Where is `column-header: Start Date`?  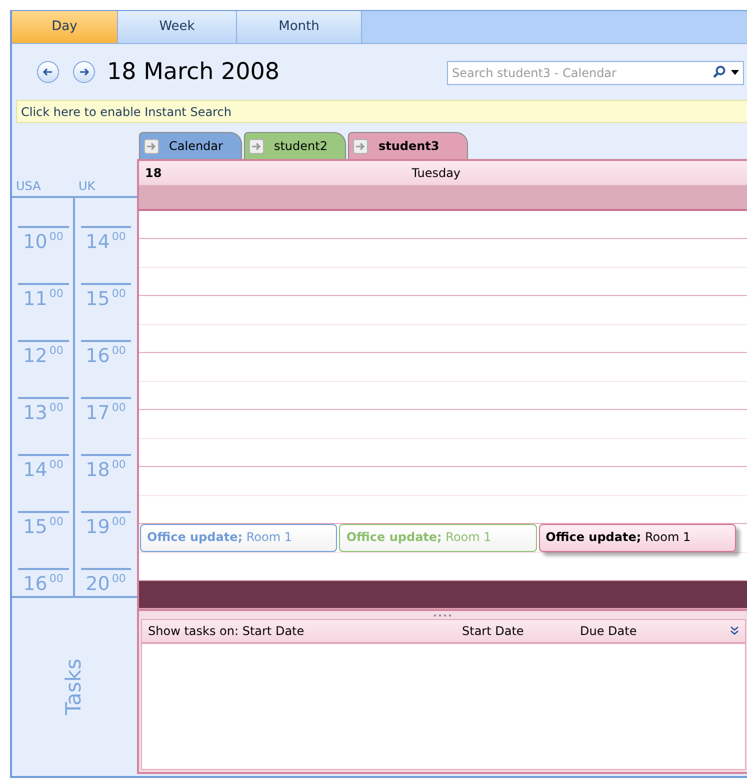
column-header: Start Date is located at coordinates (521, 631).